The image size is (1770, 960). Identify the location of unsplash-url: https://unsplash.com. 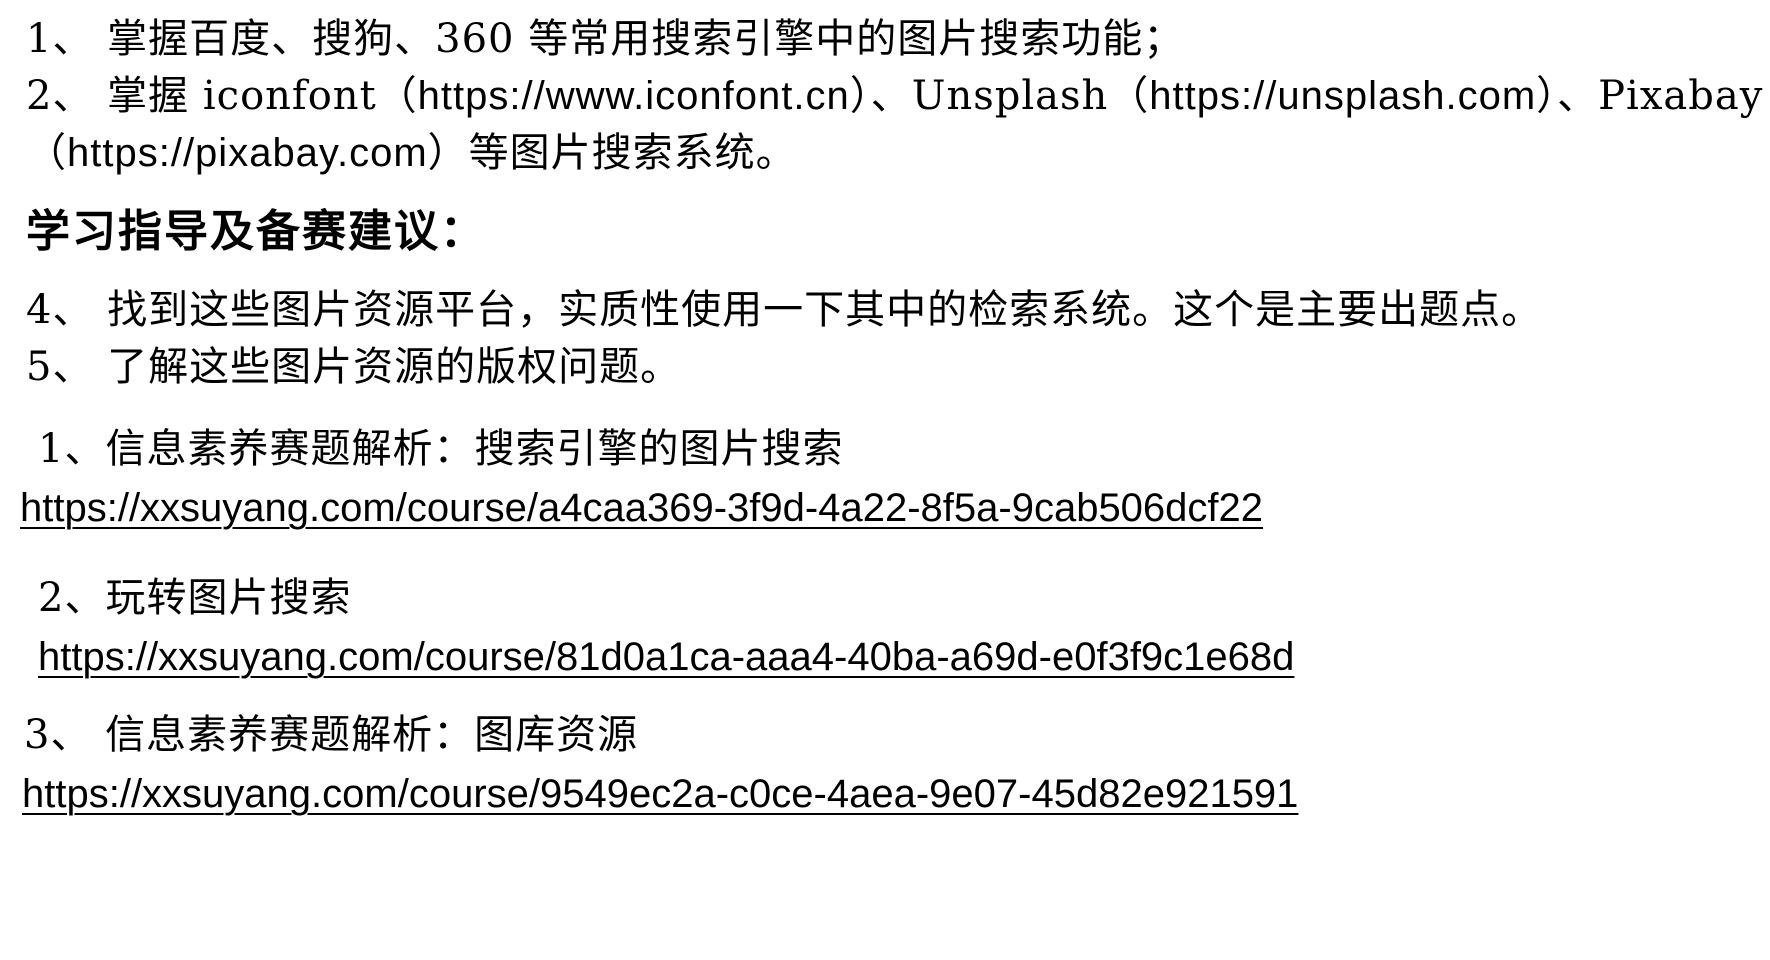
(1343, 96).